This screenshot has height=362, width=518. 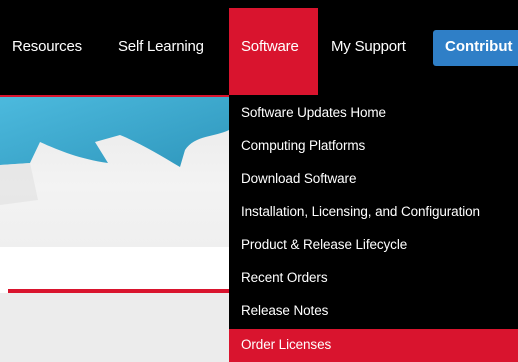 I want to click on menu-item-label: Release Notes, so click(x=285, y=310).